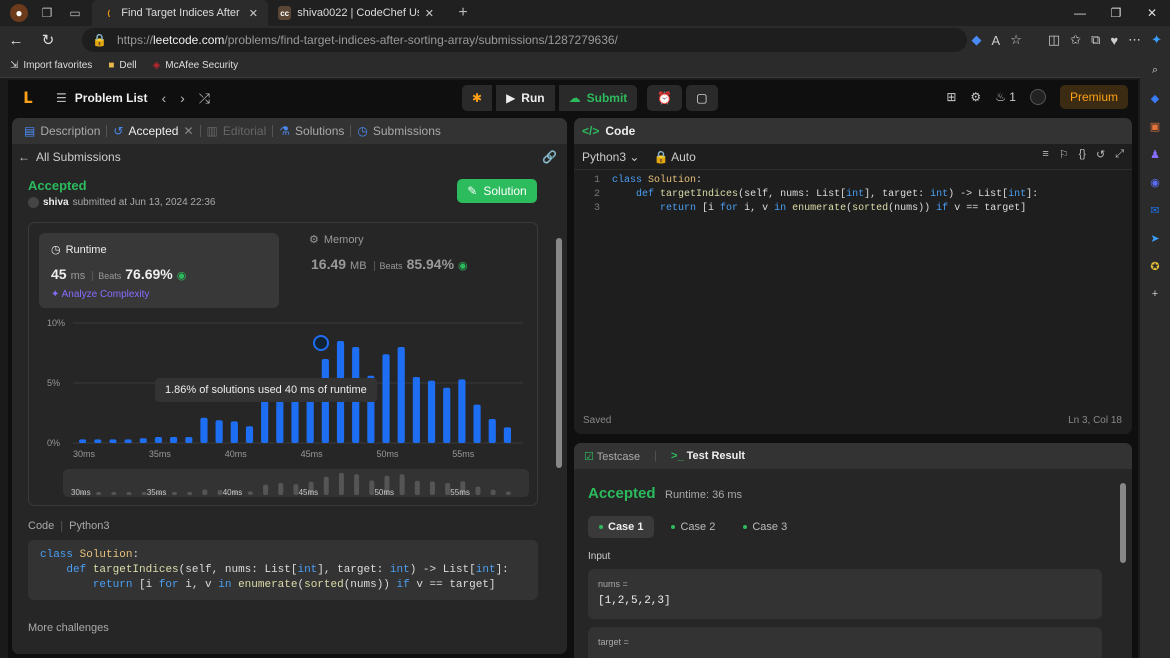 The image size is (1170, 658). Describe the element at coordinates (1045, 154) in the screenshot. I see `format-icon: ≡` at that location.